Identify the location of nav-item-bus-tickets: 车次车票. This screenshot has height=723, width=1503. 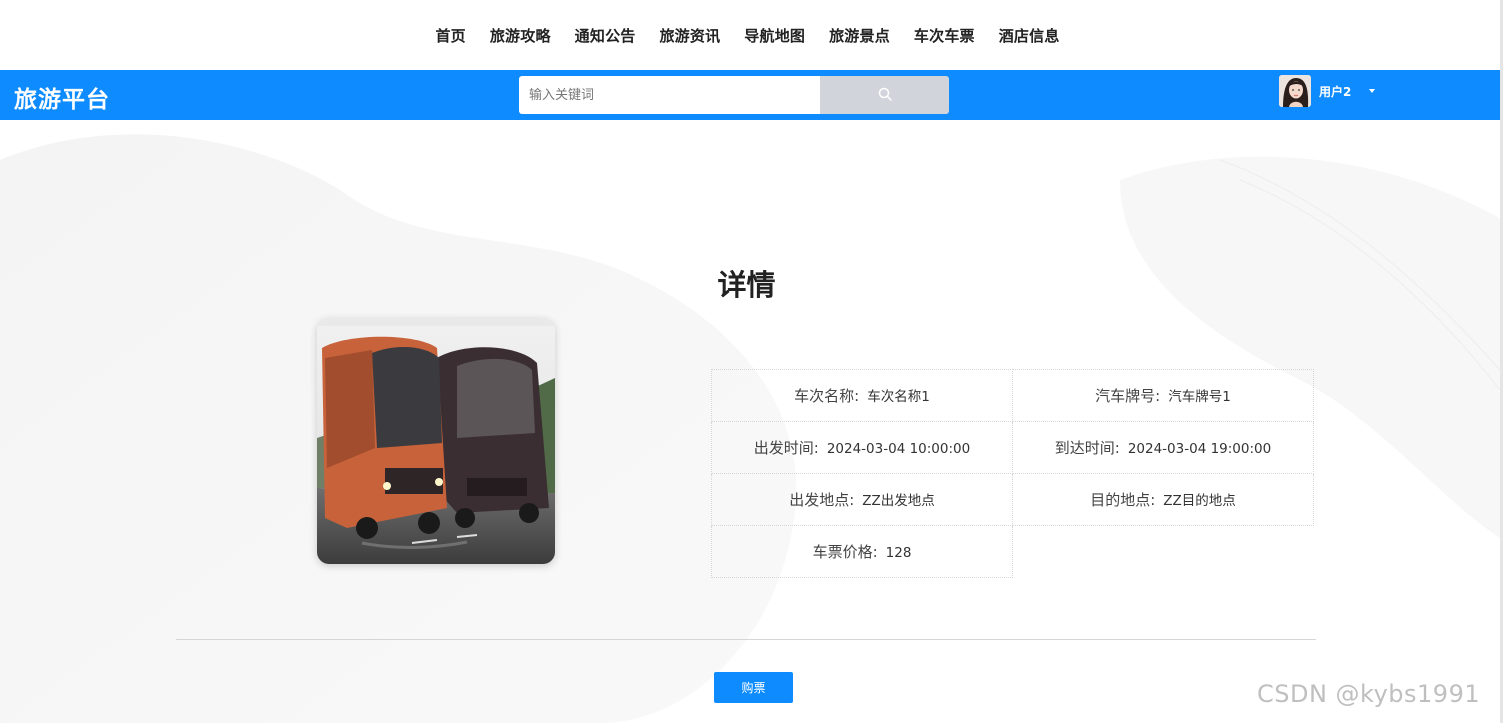
(944, 35).